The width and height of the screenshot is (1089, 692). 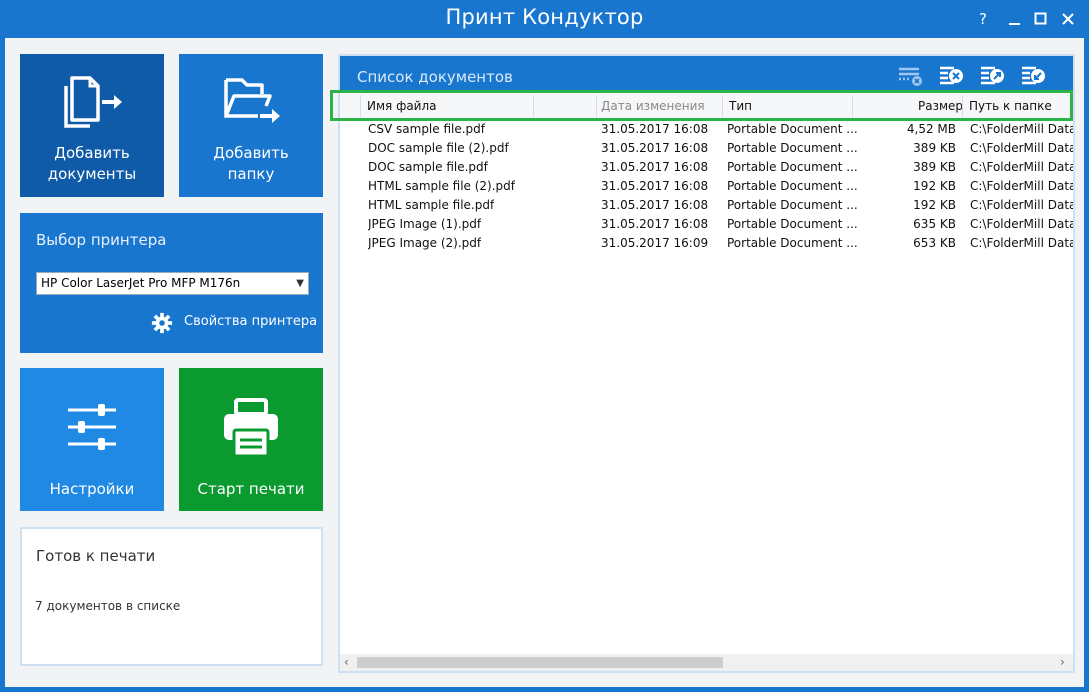 I want to click on cell-name: DOC sample file.pdf, so click(x=428, y=167).